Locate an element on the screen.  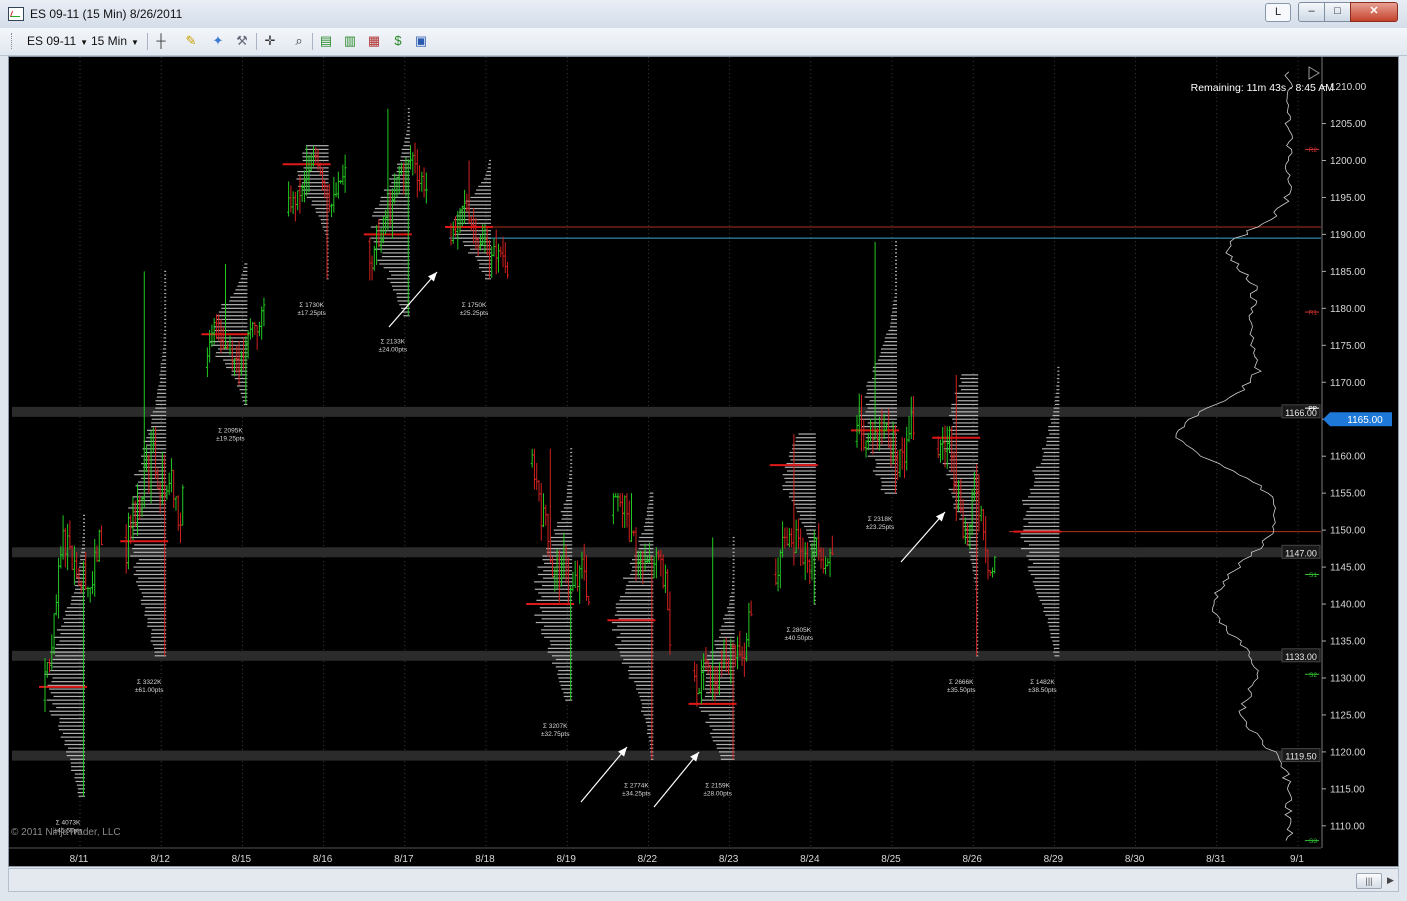
bar-type-icon: ┼ is located at coordinates (161, 41).